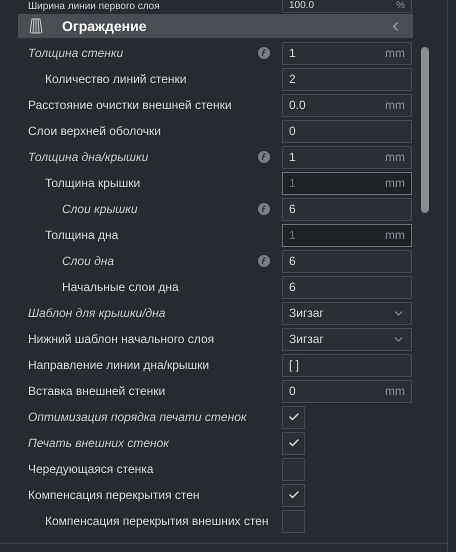 This screenshot has width=456, height=552. Describe the element at coordinates (425, 130) in the screenshot. I see `scrollbar-thumb` at that location.